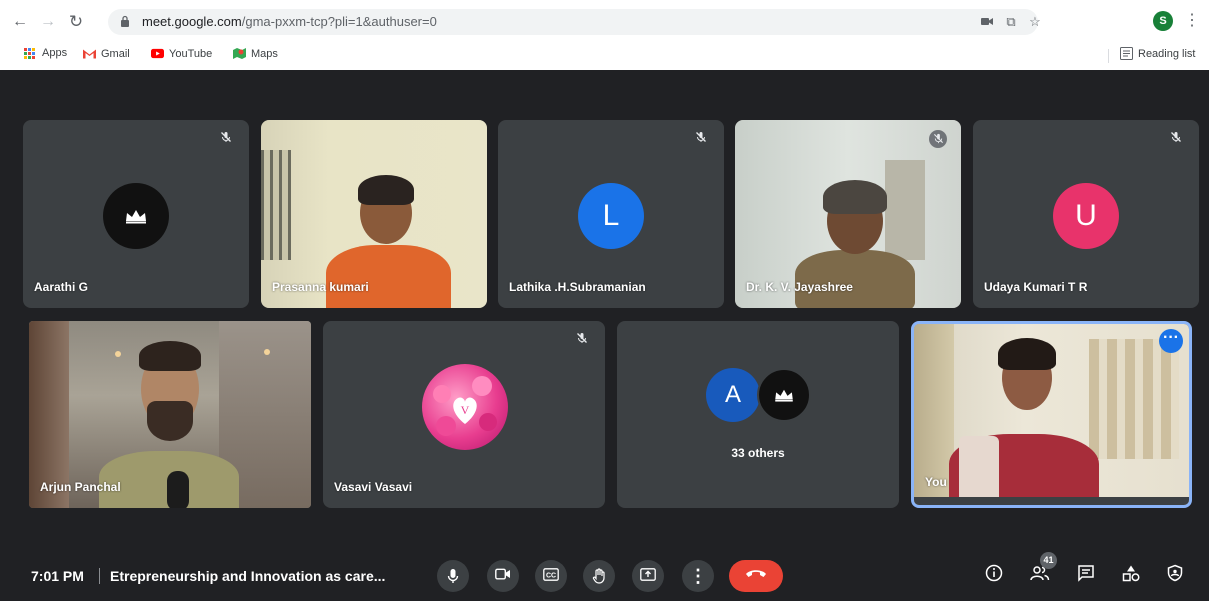 Image resolution: width=1209 pixels, height=601 pixels. What do you see at coordinates (758, 453) in the screenshot?
I see `others-count-label: 33 others` at bounding box center [758, 453].